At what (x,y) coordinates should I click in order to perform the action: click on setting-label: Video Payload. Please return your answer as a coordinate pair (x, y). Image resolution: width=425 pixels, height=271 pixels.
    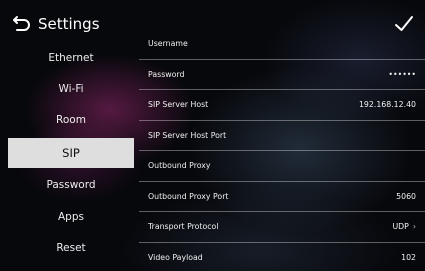
    Looking at the image, I should click on (175, 257).